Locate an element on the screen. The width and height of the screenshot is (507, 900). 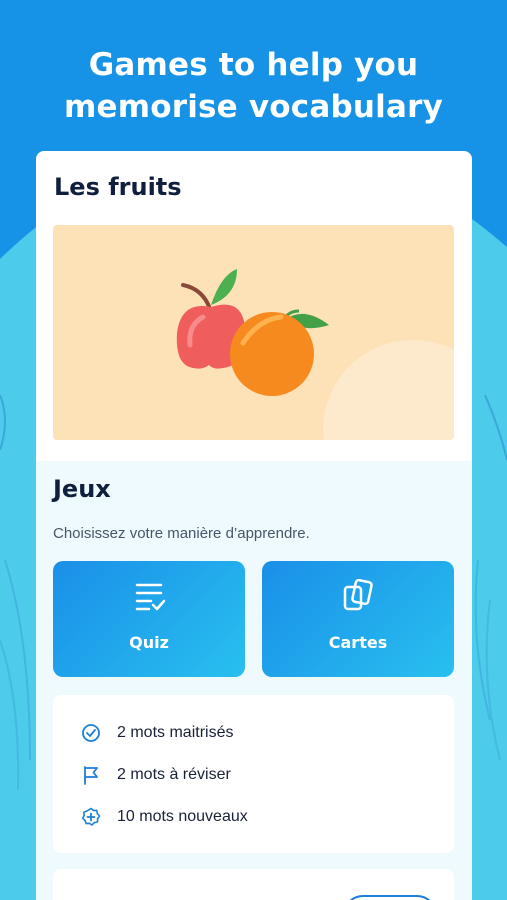
cards-icon is located at coordinates (358, 595).